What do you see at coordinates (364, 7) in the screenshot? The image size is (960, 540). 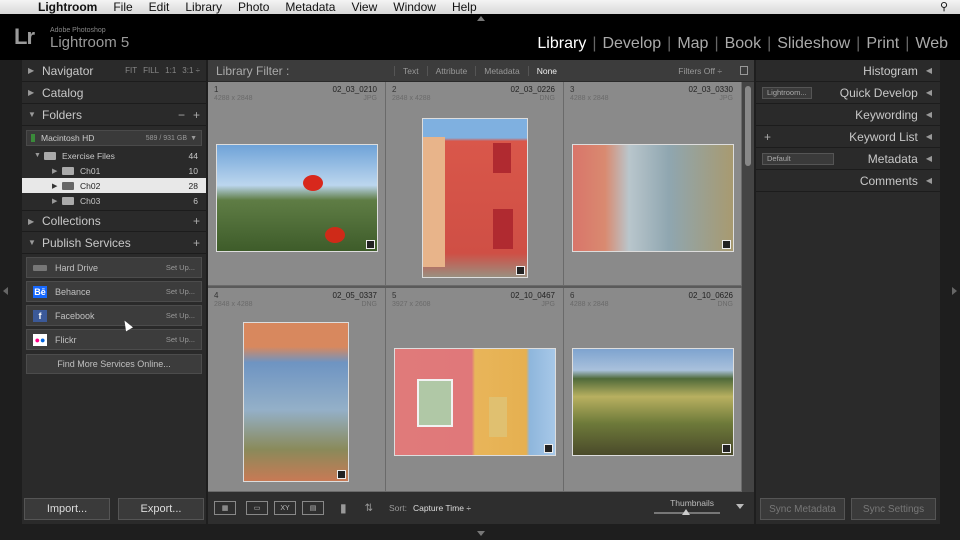 I see `menu-view: View` at bounding box center [364, 7].